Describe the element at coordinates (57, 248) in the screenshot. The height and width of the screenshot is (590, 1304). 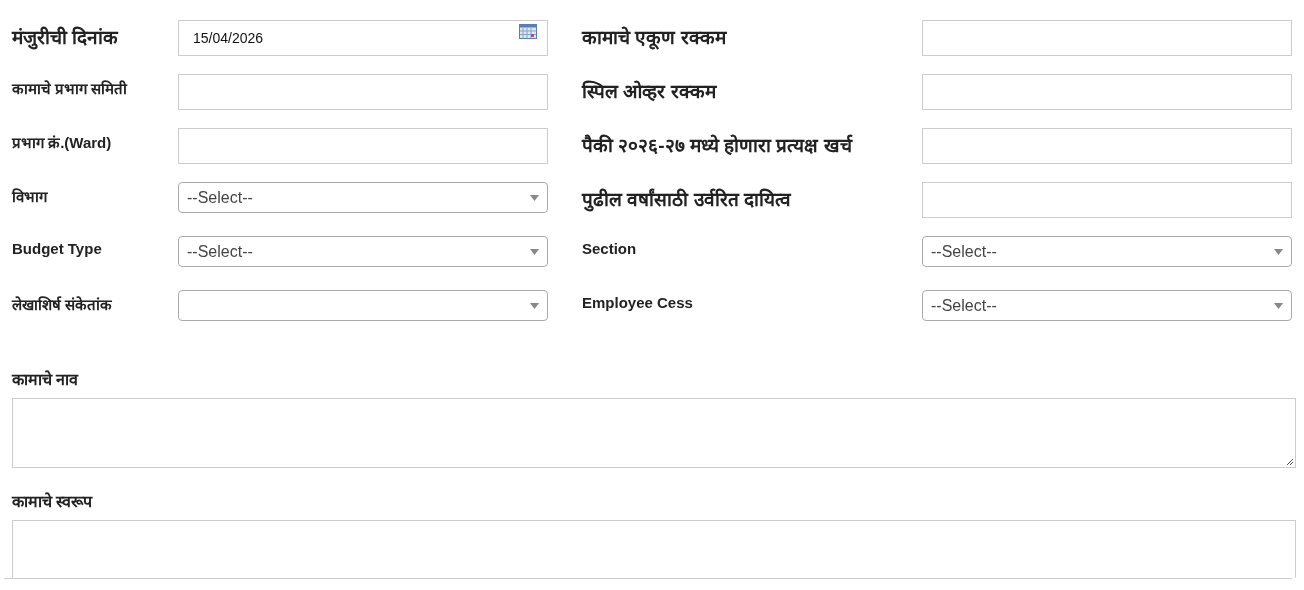
I see `field-label: Budget Type` at that location.